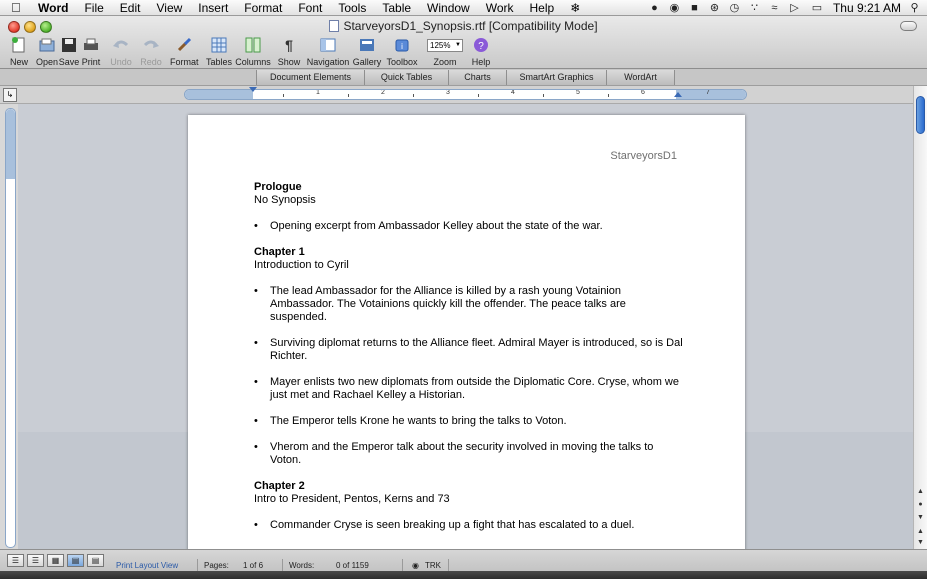 The image size is (927, 579). What do you see at coordinates (69, 62) in the screenshot?
I see `save-label: Save` at bounding box center [69, 62].